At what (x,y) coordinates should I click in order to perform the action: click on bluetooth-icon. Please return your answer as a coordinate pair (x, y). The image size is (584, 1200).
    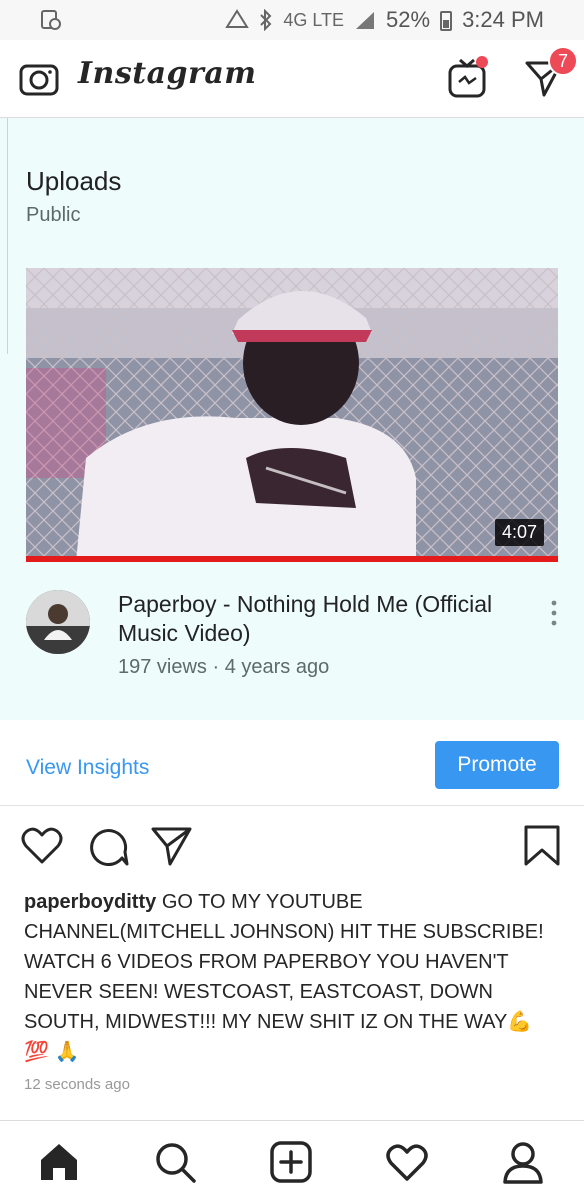
    Looking at the image, I should click on (266, 20).